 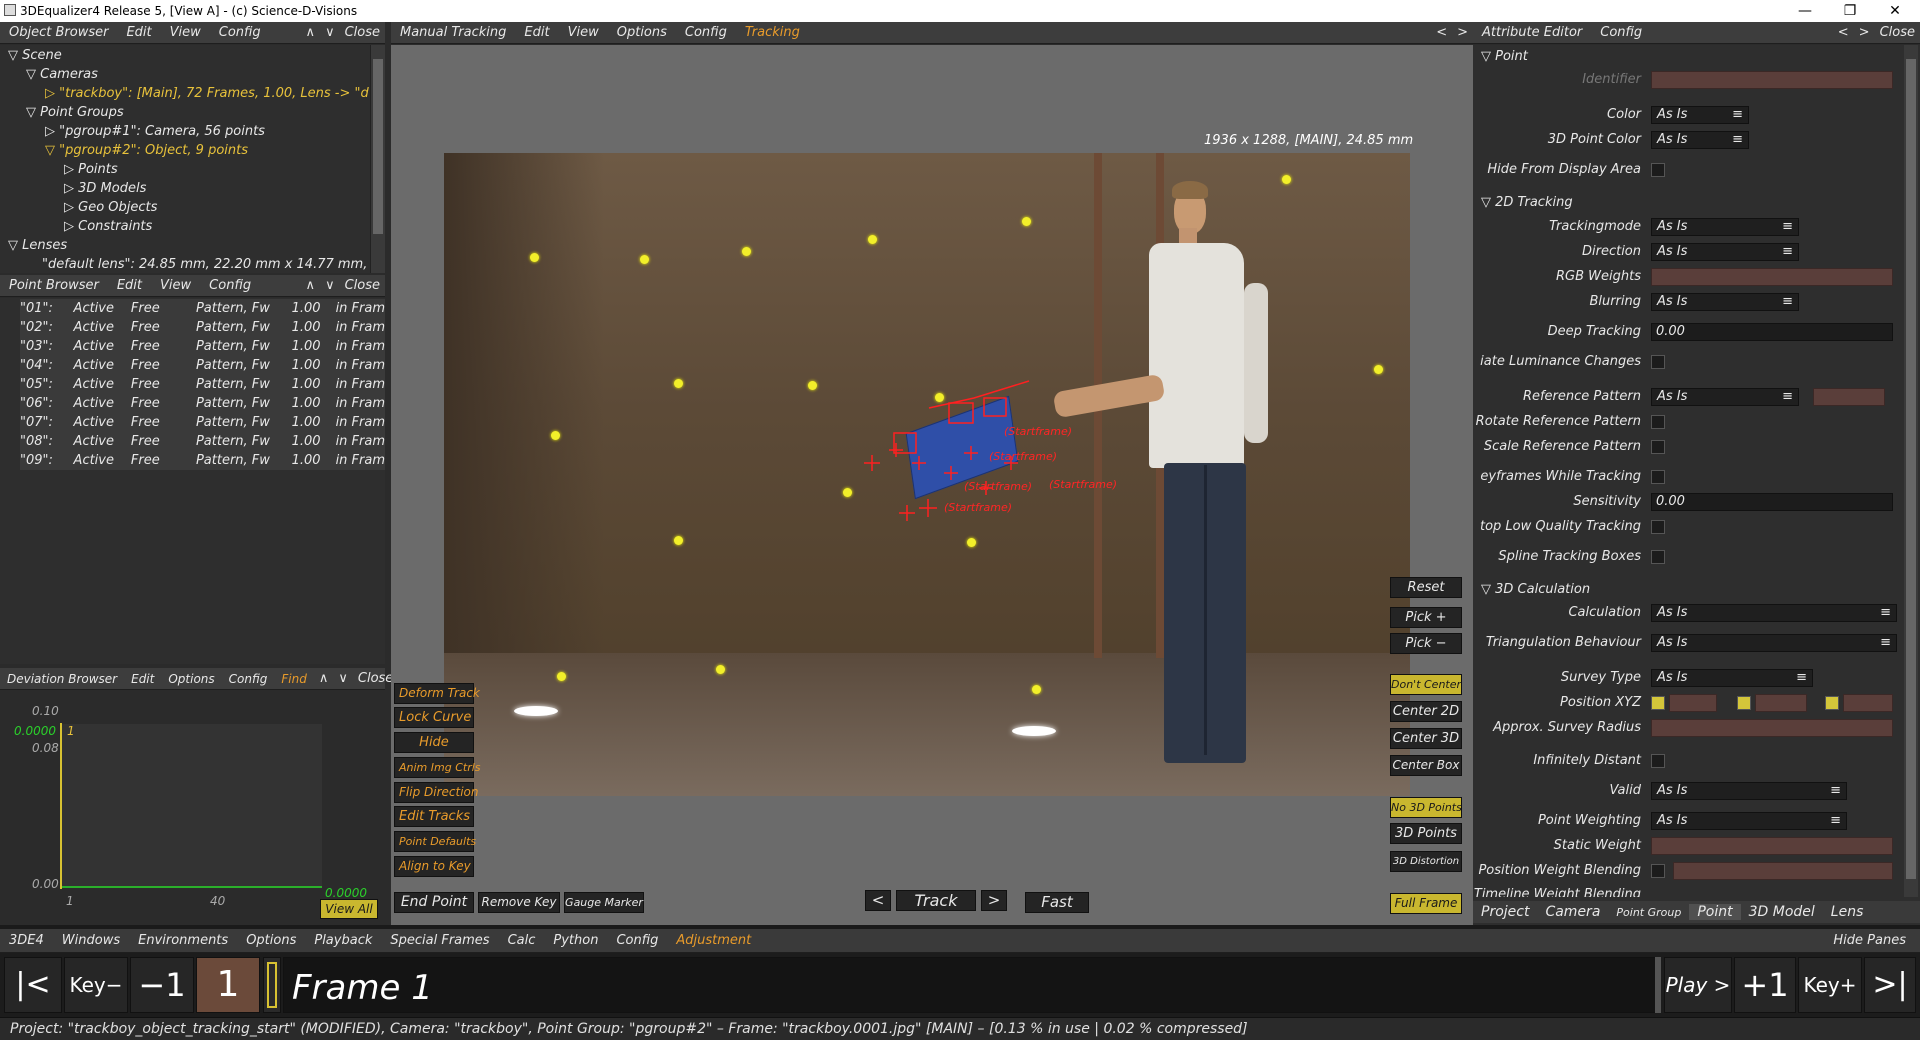 What do you see at coordinates (1850, 11) in the screenshot?
I see `restore-icon: ❐` at bounding box center [1850, 11].